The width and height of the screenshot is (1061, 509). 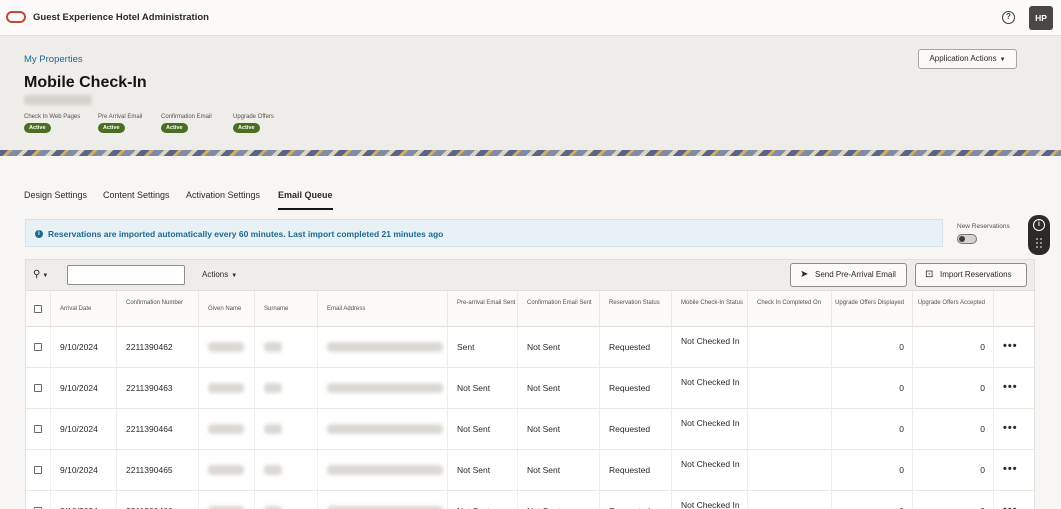 What do you see at coordinates (16, 17) in the screenshot?
I see `oracle-logo-icon` at bounding box center [16, 17].